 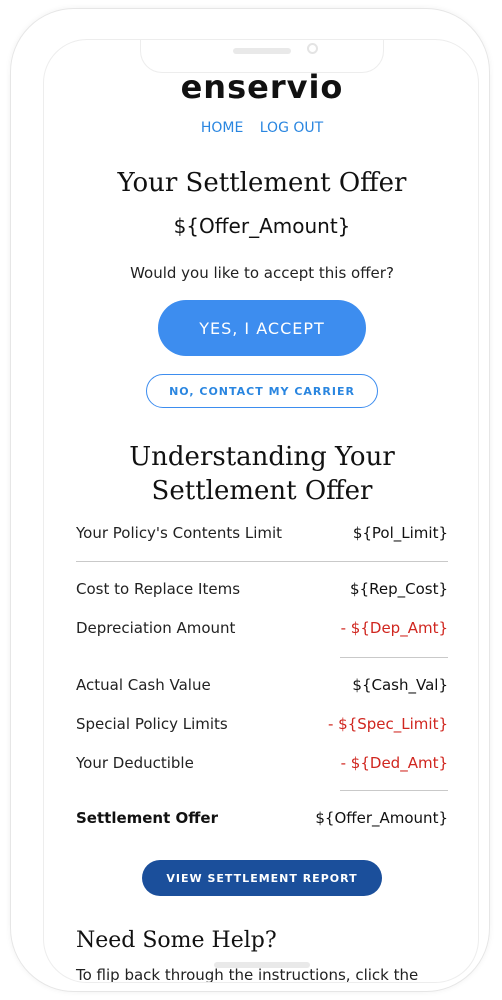 I want to click on row-label: Your Policy's Contents Limit, so click(x=179, y=533).